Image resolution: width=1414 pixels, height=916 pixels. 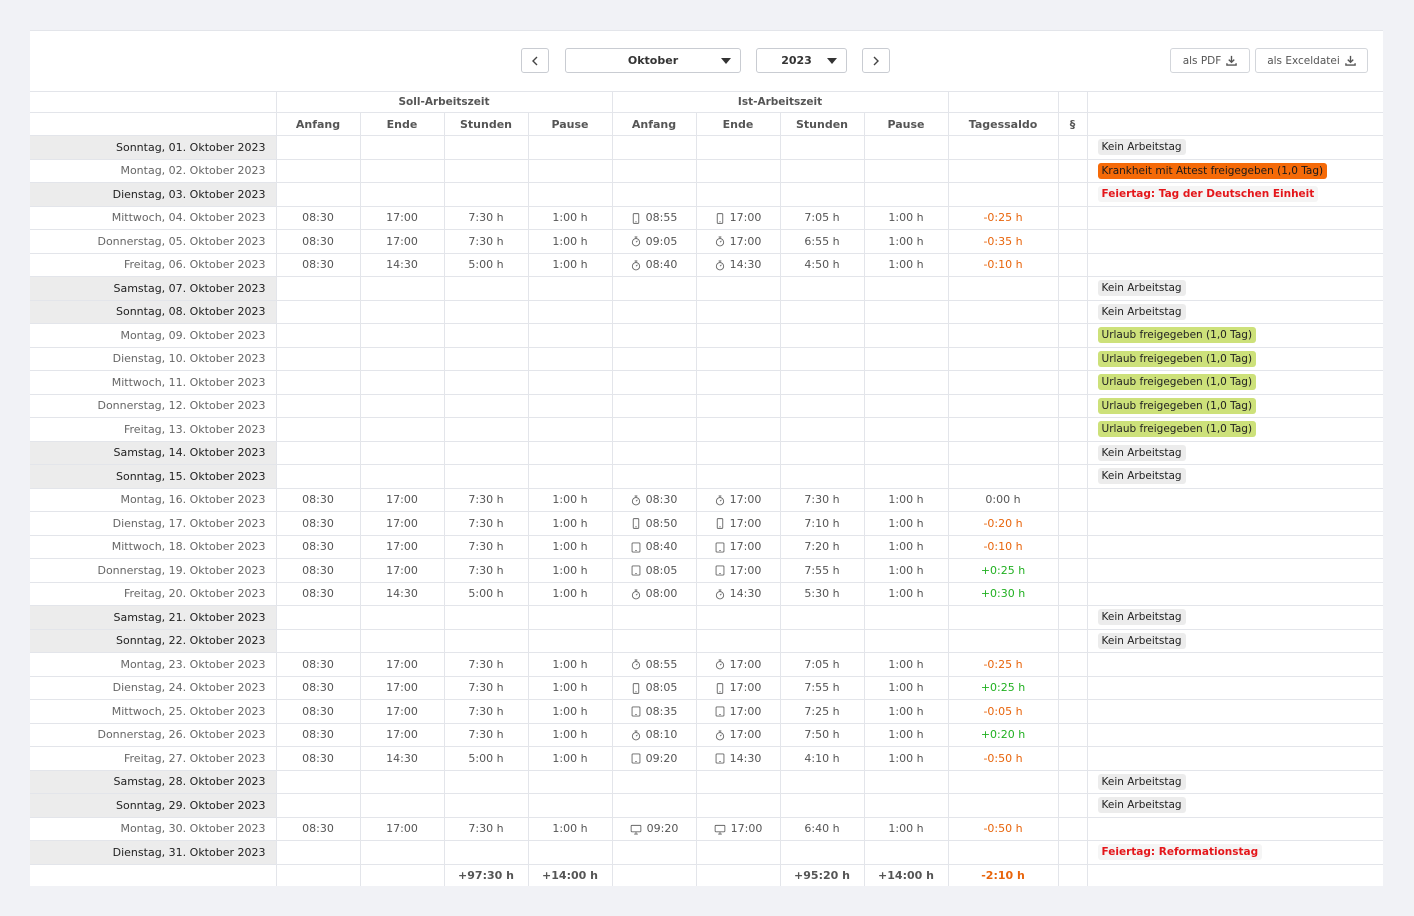 I want to click on tagessaldo: -0:50 h, so click(x=1003, y=828).